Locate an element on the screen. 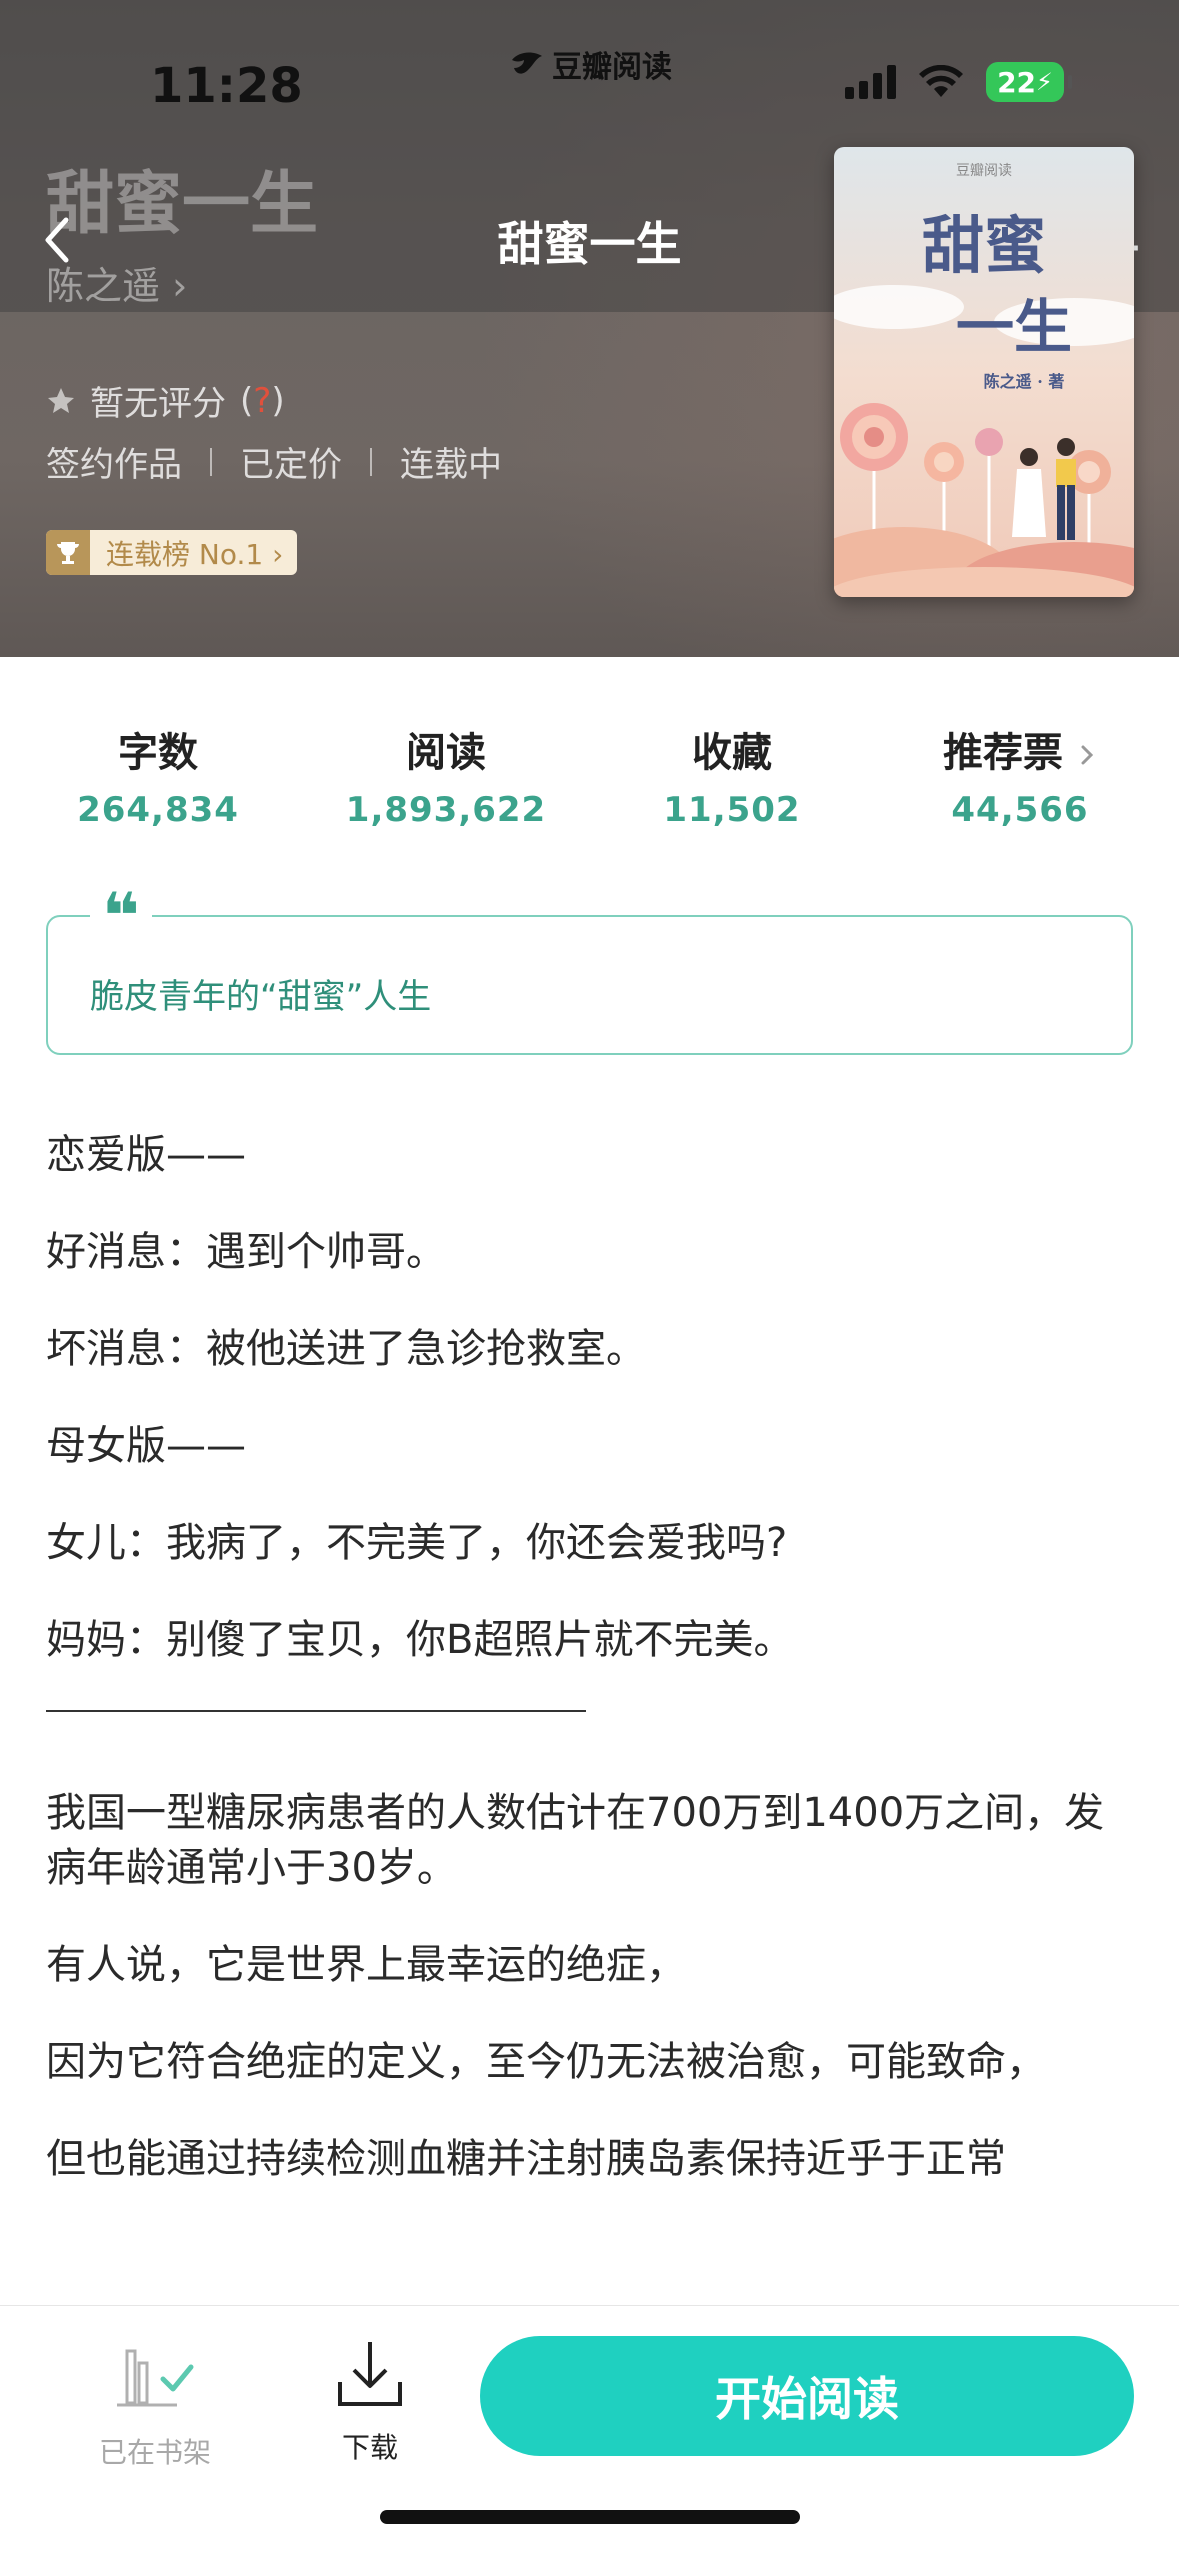 The width and height of the screenshot is (1179, 2556). status-app-name: 豆瓣阅读 is located at coordinates (612, 67).